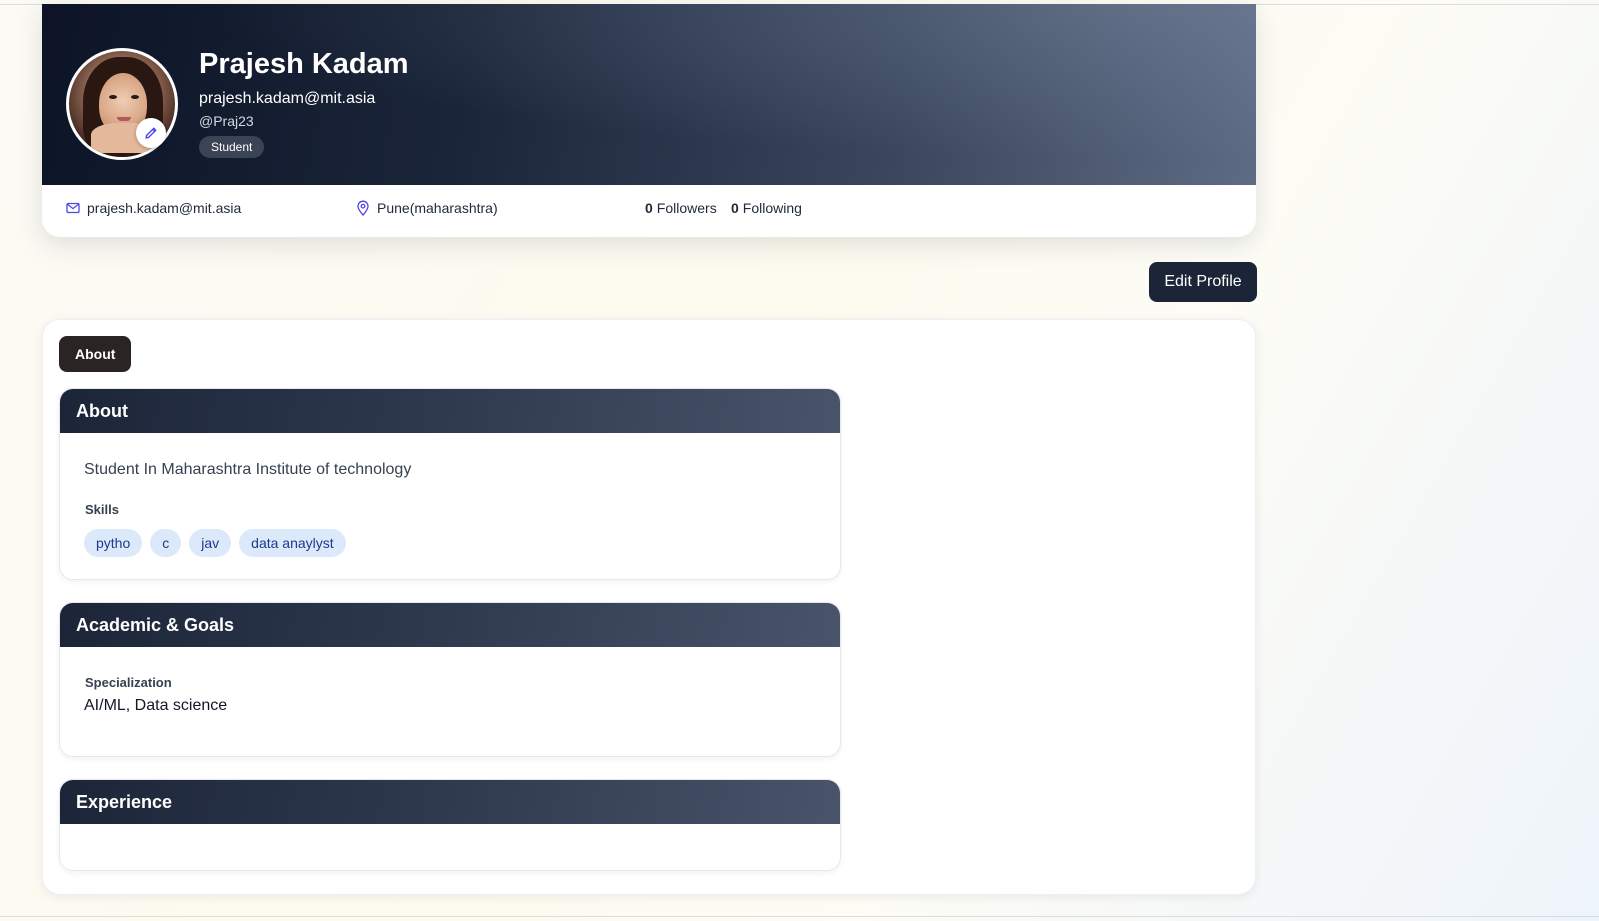 The width and height of the screenshot is (1599, 921). What do you see at coordinates (799, 916) in the screenshot?
I see `bottom-divider` at bounding box center [799, 916].